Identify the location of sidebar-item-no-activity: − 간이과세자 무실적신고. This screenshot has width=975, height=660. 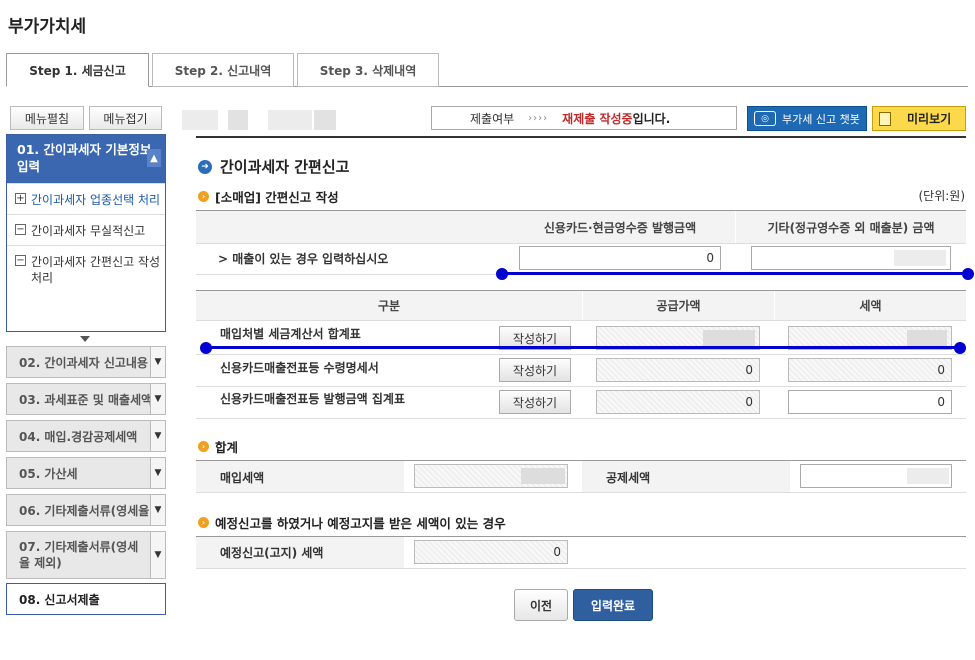
(86, 229).